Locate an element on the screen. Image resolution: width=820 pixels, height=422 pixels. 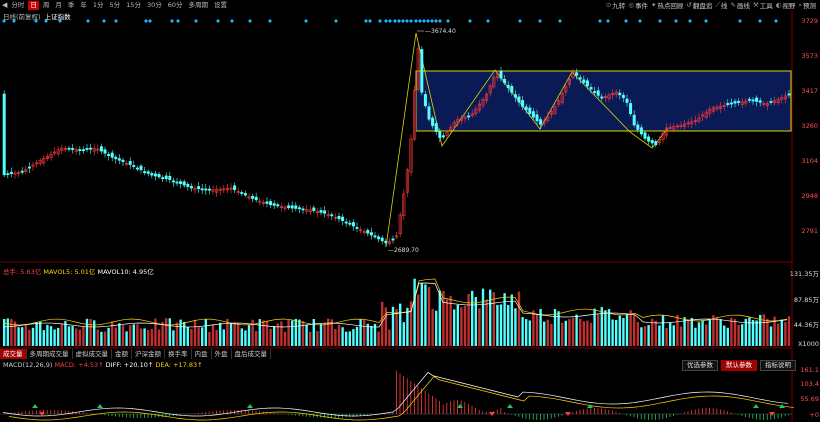
indicator-tab: 盘后成交量 is located at coordinates (251, 354).